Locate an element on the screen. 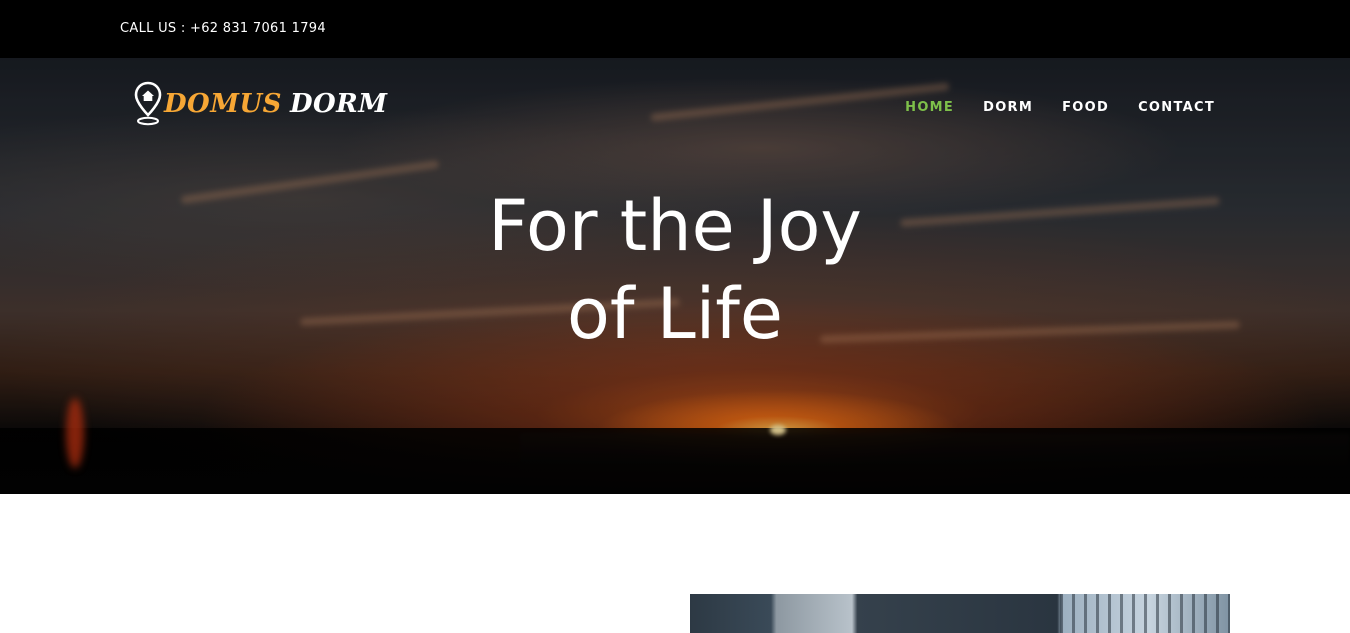 This screenshot has height=633, width=1350. brand-word-dorm: DORM is located at coordinates (338, 104).